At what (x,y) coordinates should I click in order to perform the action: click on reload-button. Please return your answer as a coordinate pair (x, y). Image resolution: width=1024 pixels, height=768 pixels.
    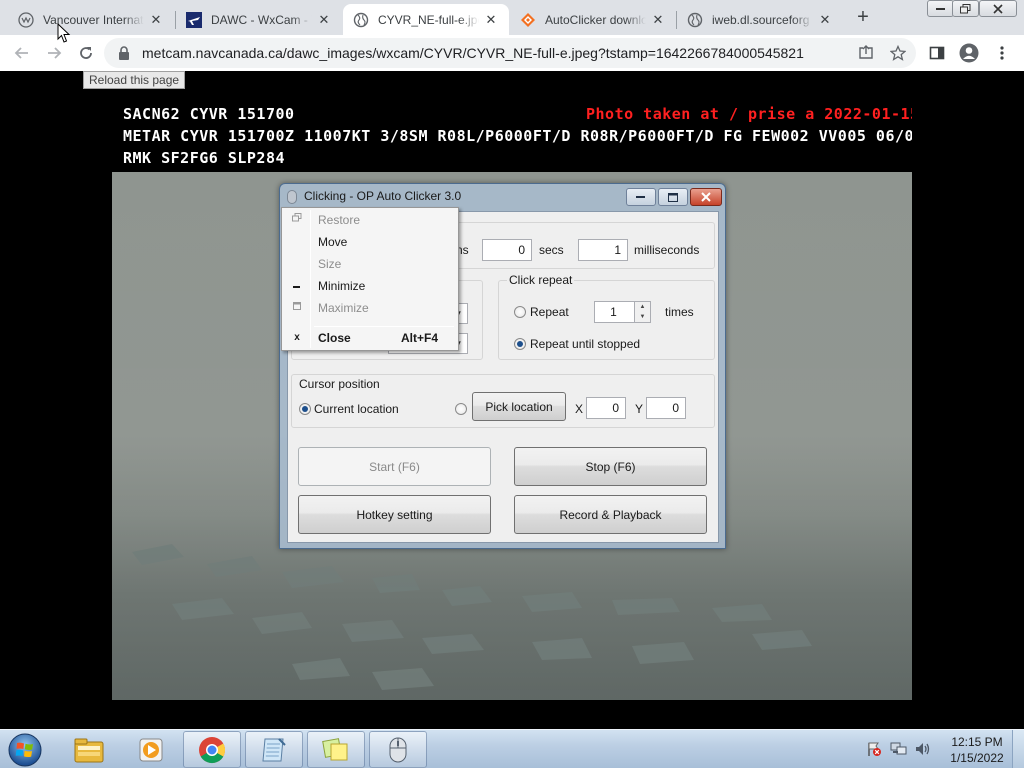
    Looking at the image, I should click on (86, 53).